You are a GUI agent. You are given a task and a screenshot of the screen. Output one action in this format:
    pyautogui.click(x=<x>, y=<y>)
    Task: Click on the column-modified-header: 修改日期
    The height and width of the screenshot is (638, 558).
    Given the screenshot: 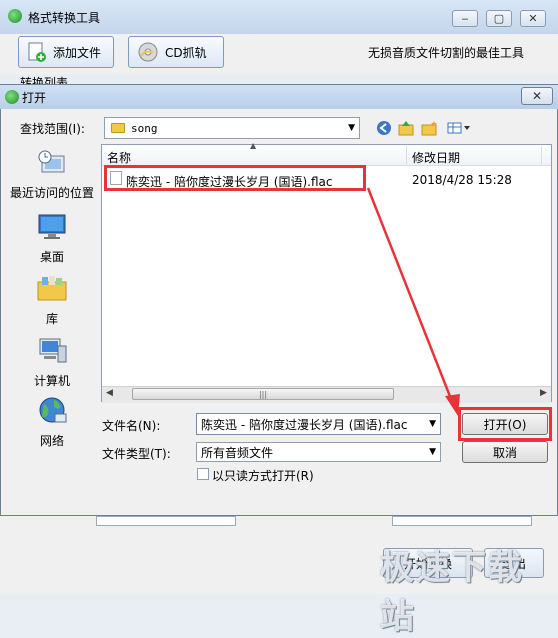 What is the action you would take?
    pyautogui.click(x=436, y=157)
    